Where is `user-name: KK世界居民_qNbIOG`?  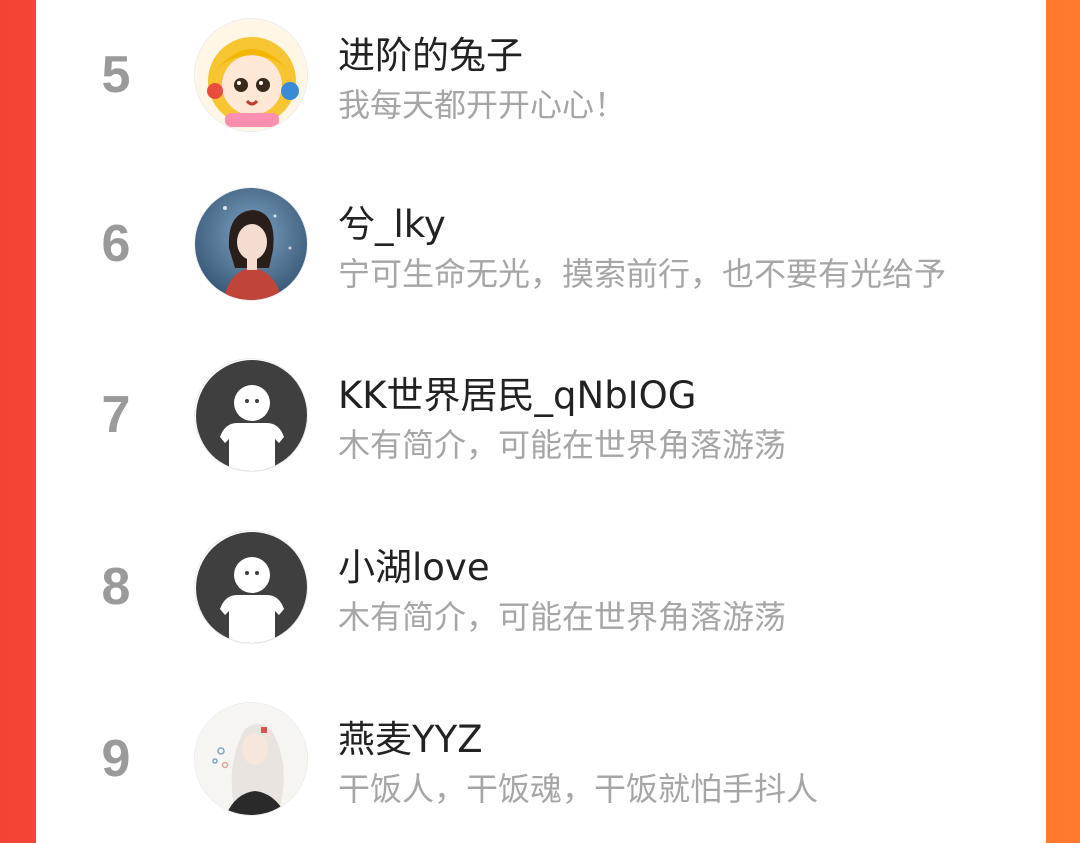
user-name: KK世界居民_qNbIOG is located at coordinates (517, 392).